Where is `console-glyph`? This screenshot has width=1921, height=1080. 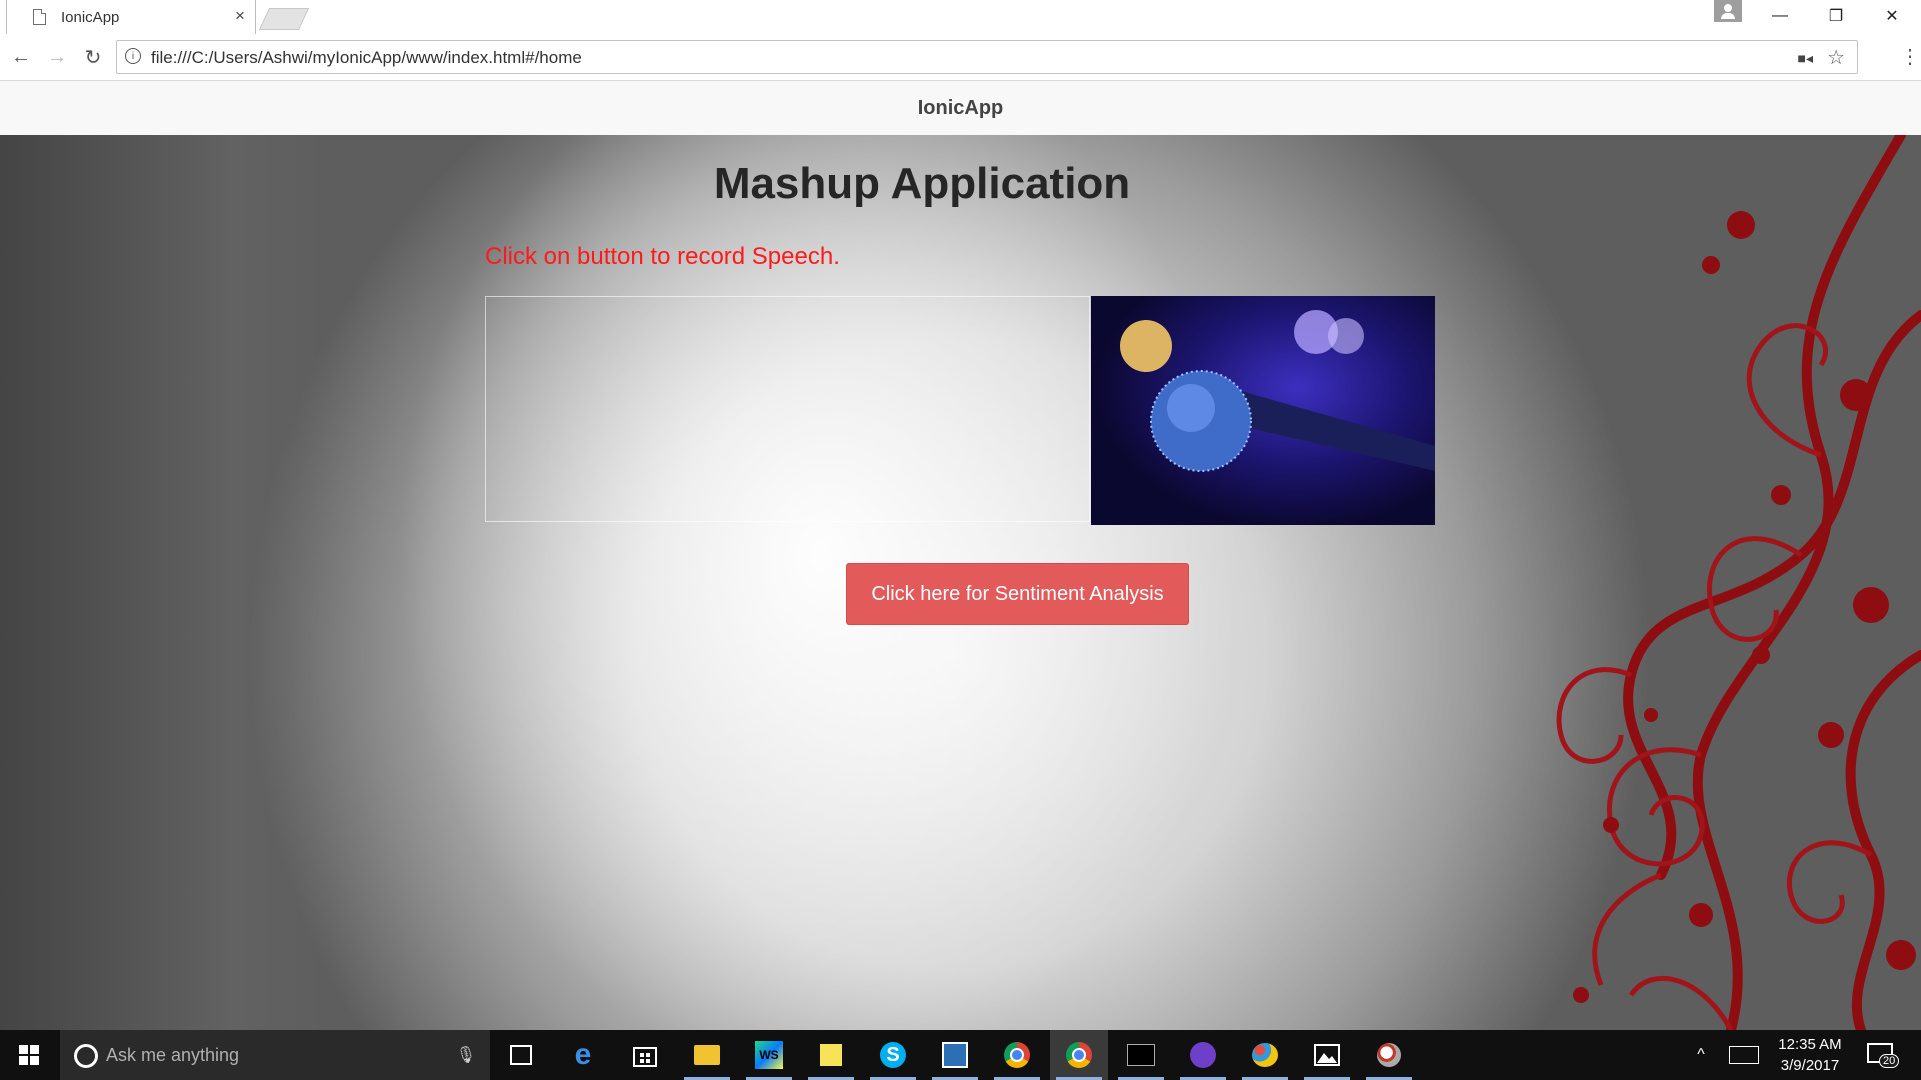
console-glyph is located at coordinates (1141, 1055).